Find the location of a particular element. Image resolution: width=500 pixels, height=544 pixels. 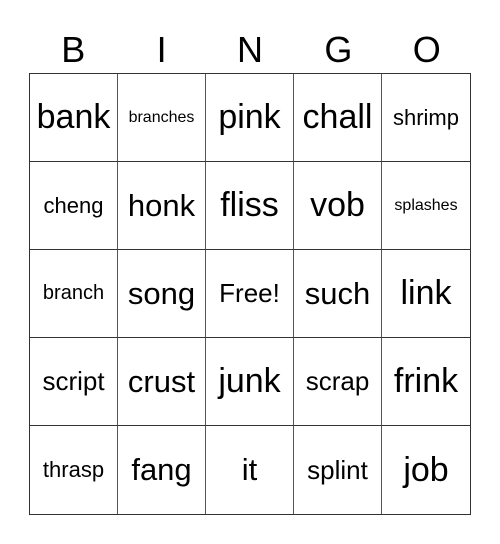

bingo-cell: crust is located at coordinates (162, 382).